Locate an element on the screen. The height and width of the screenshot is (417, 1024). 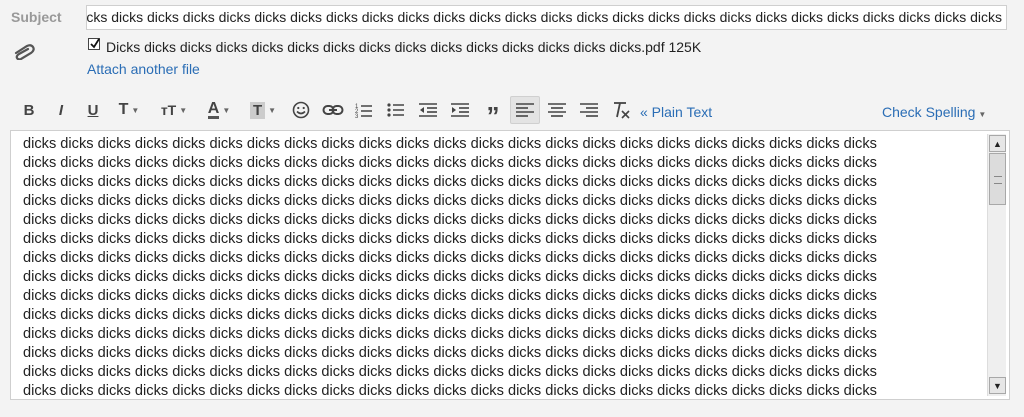
grip-icon is located at coordinates (998, 180).